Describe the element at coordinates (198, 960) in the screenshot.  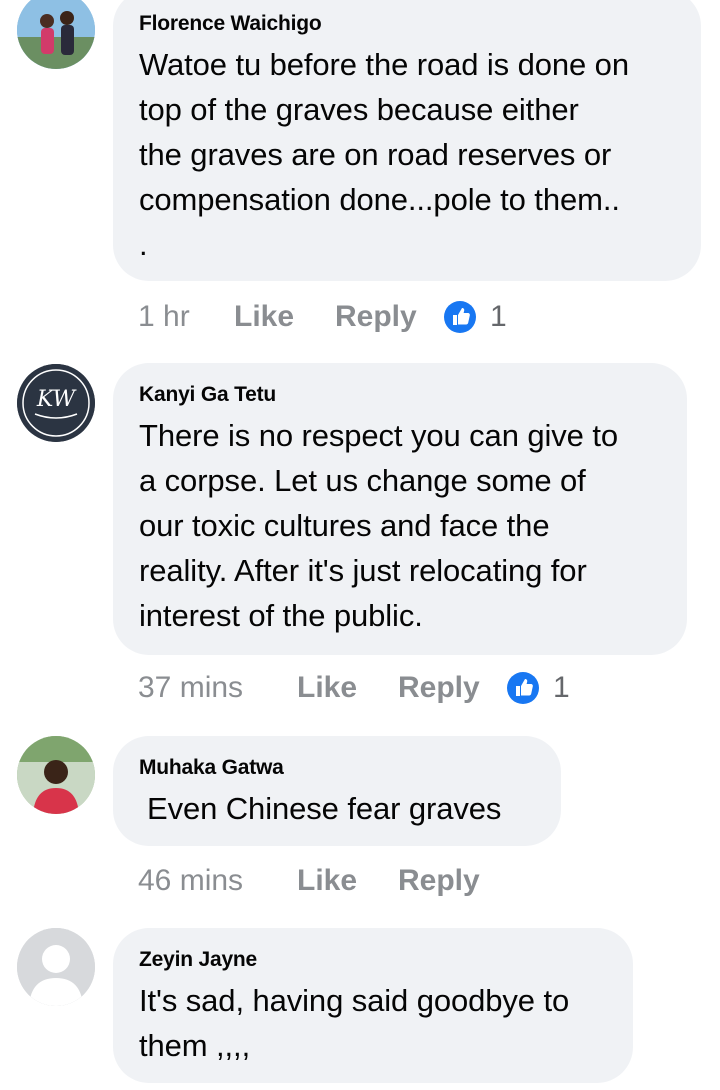
I see `comment-author: Zeyin Jayne` at that location.